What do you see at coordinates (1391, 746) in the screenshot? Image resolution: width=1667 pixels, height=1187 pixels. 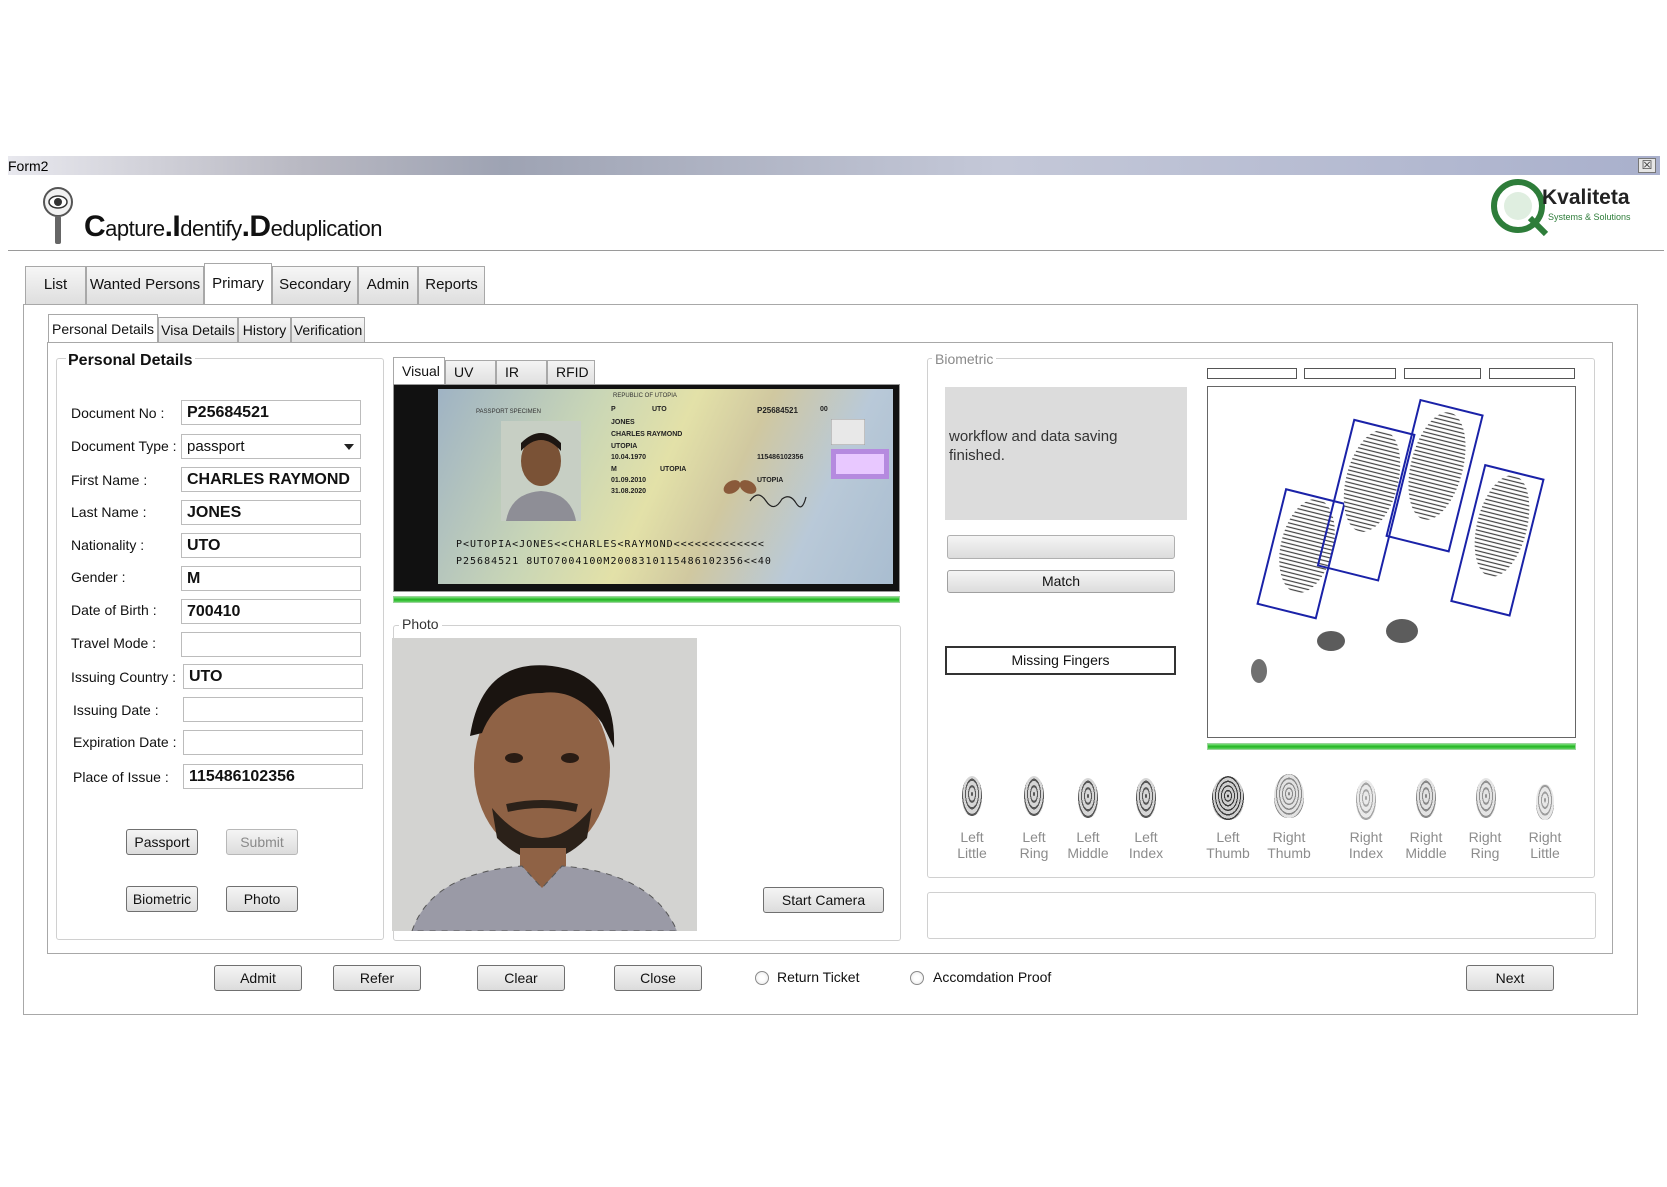 I see `biometric-progress-bar` at bounding box center [1391, 746].